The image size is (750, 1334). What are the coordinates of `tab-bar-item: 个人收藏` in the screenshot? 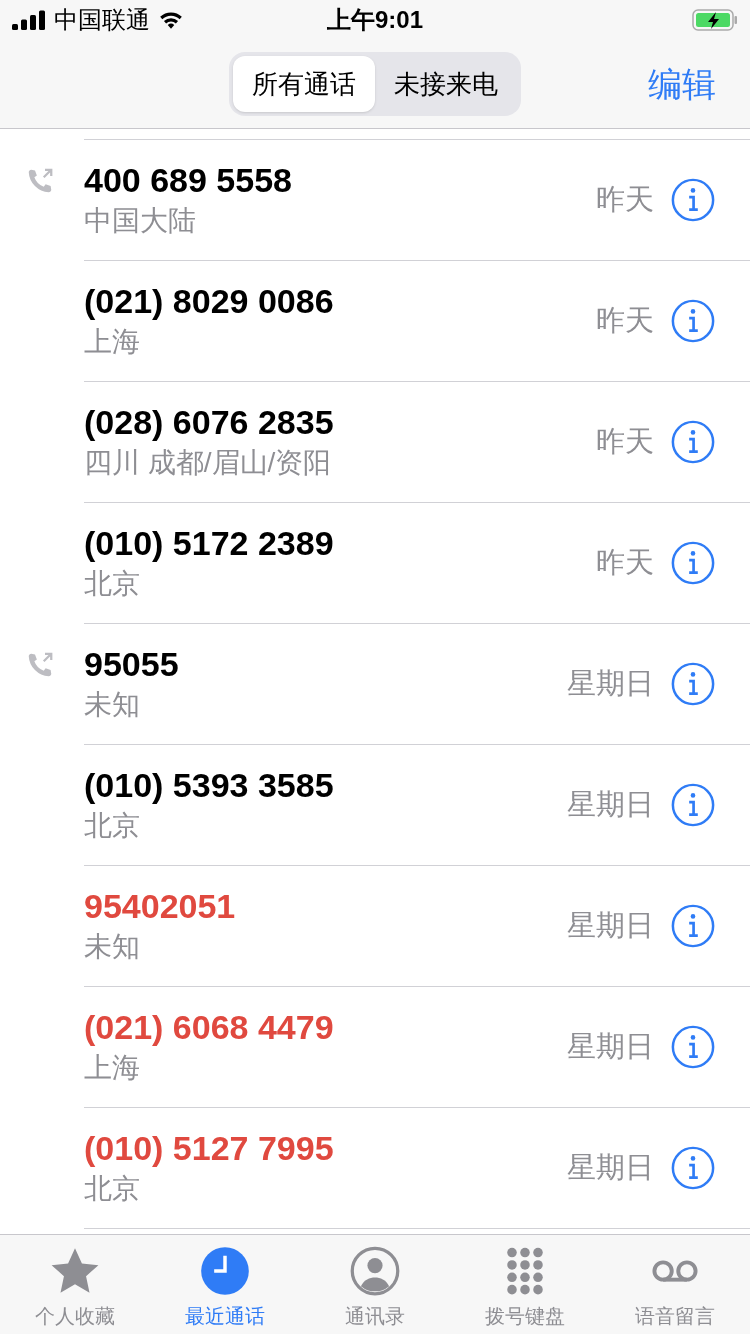 It's located at (75, 1284).